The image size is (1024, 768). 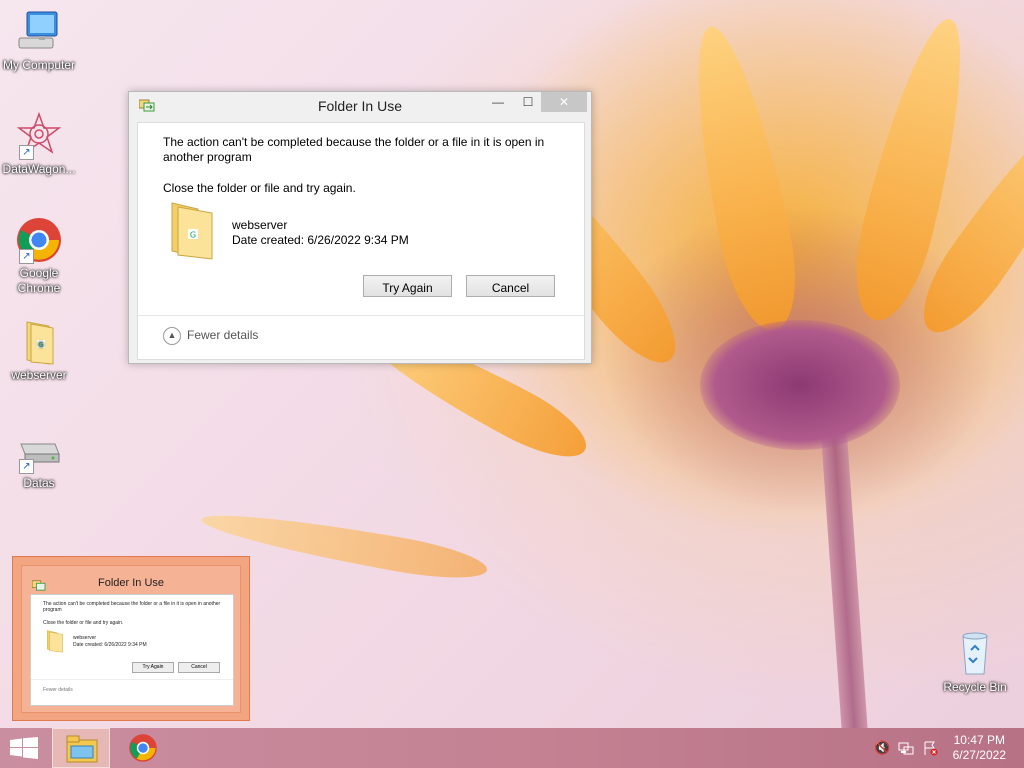 What do you see at coordinates (743, 178) in the screenshot?
I see `wallpaper-petal` at bounding box center [743, 178].